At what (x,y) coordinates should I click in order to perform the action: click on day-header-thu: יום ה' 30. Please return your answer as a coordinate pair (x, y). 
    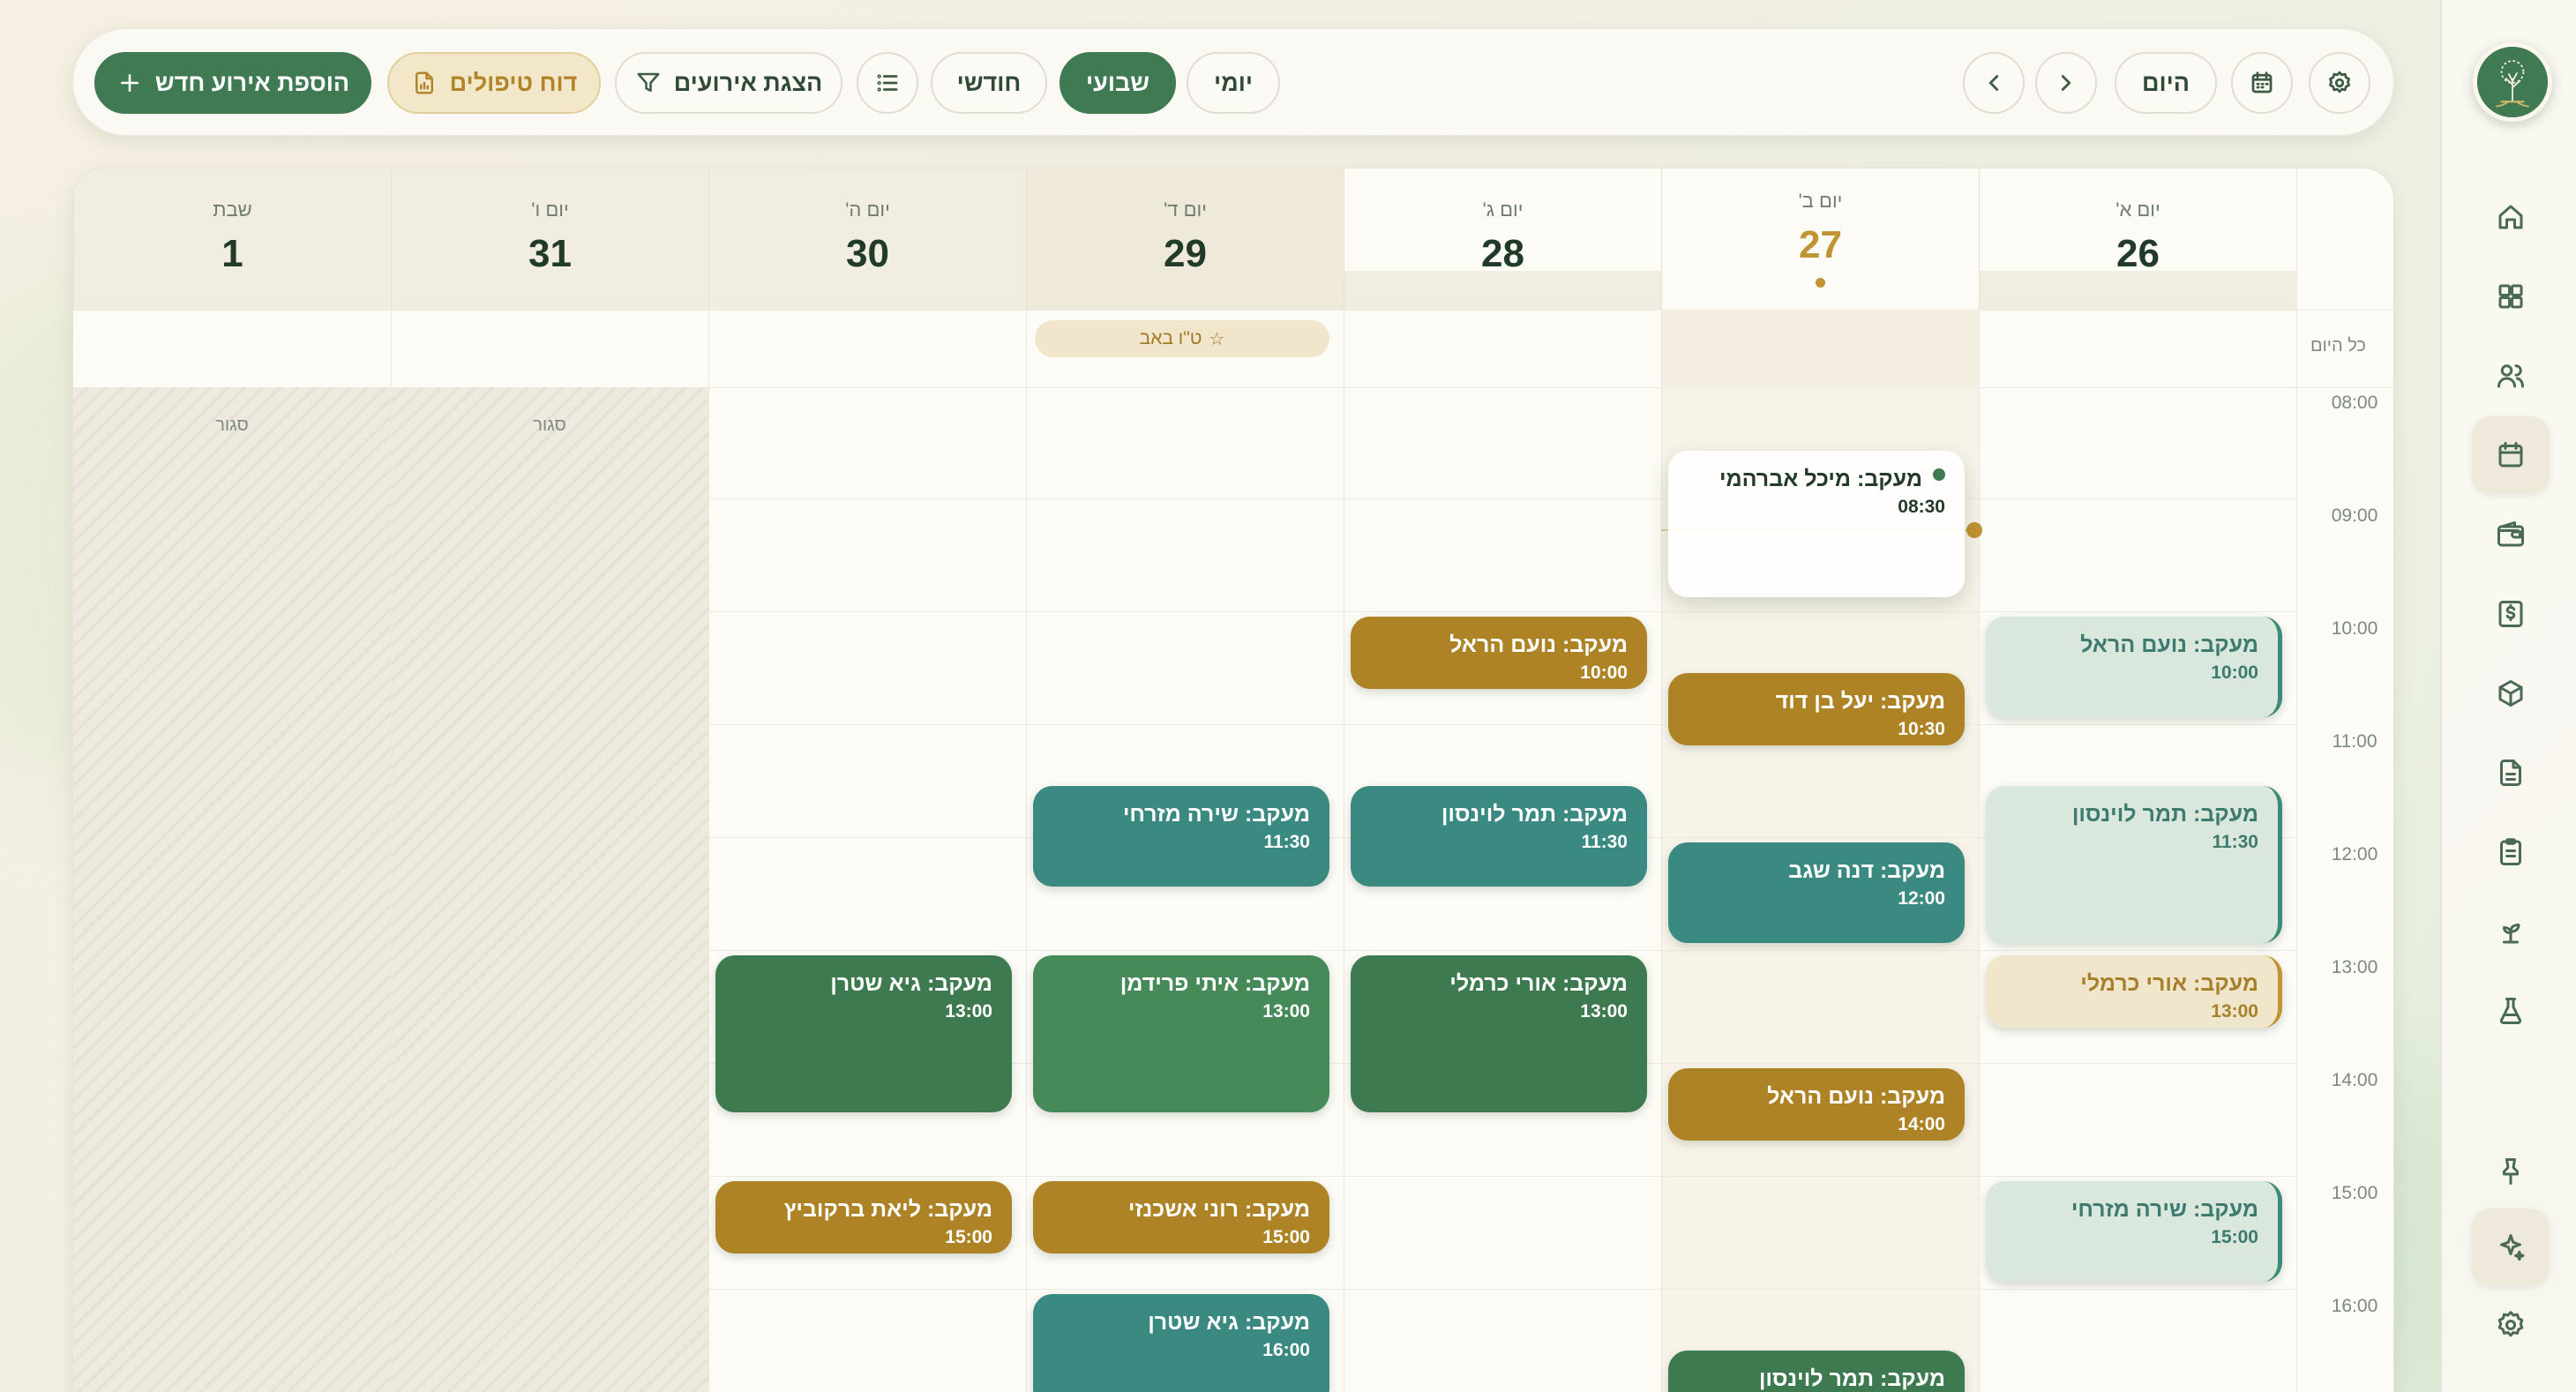
    Looking at the image, I should click on (867, 239).